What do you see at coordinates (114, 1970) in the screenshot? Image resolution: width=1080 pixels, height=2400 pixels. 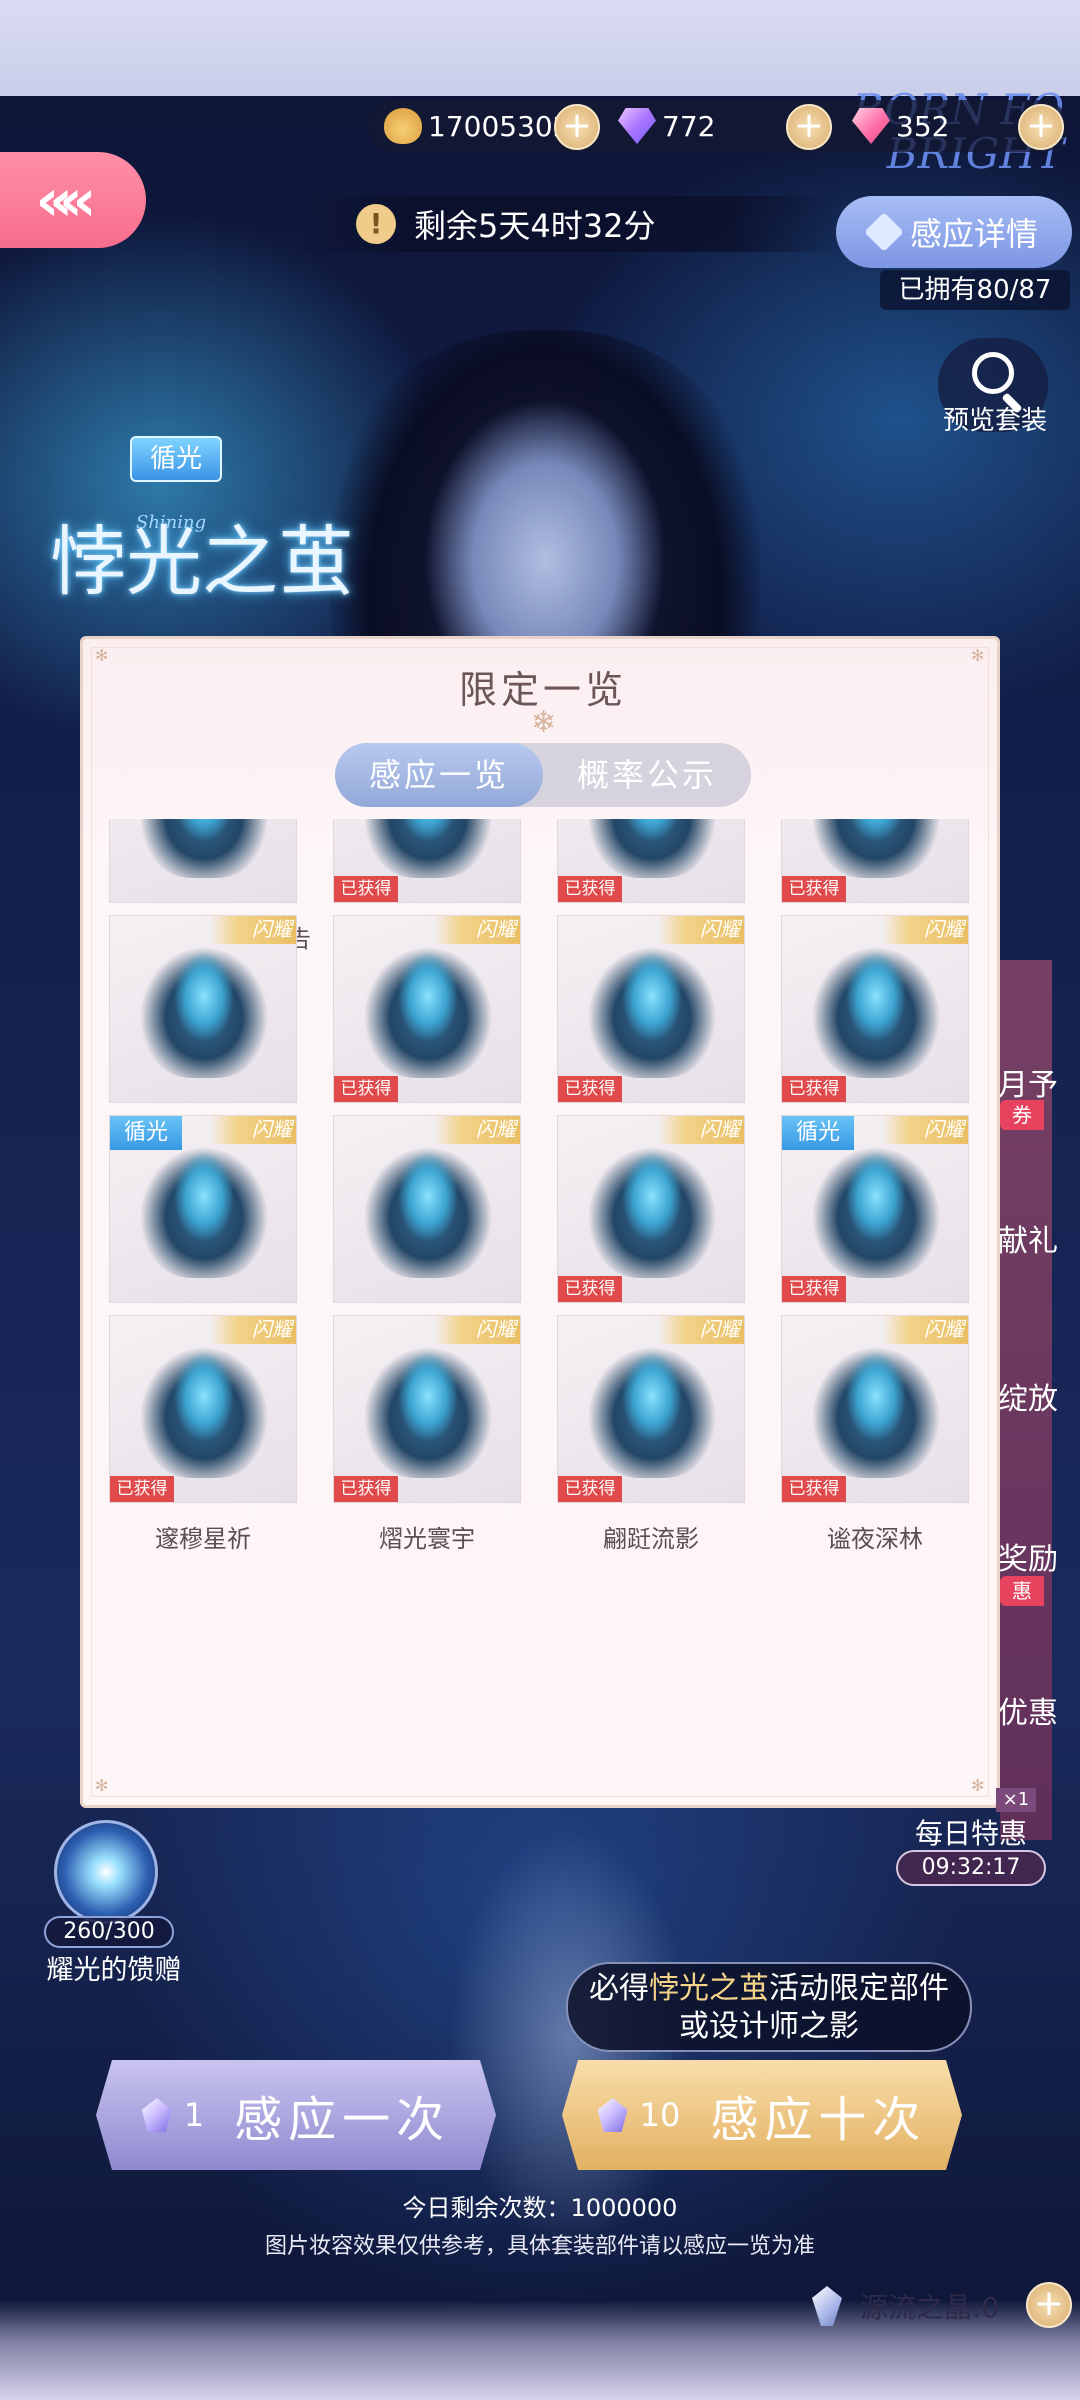 I see `radiance-gift-label: 耀光的馈赠` at bounding box center [114, 1970].